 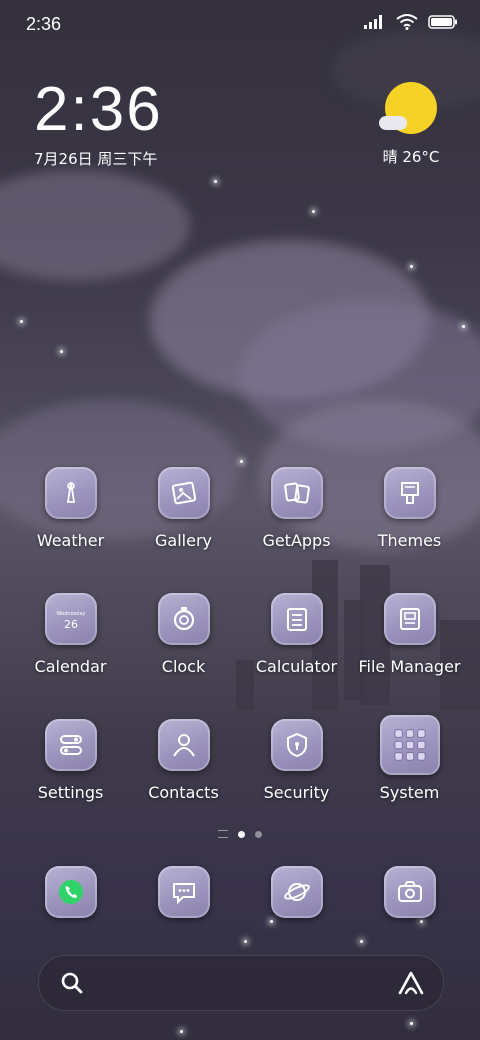 I want to click on phone-icon, so click(x=70, y=892).